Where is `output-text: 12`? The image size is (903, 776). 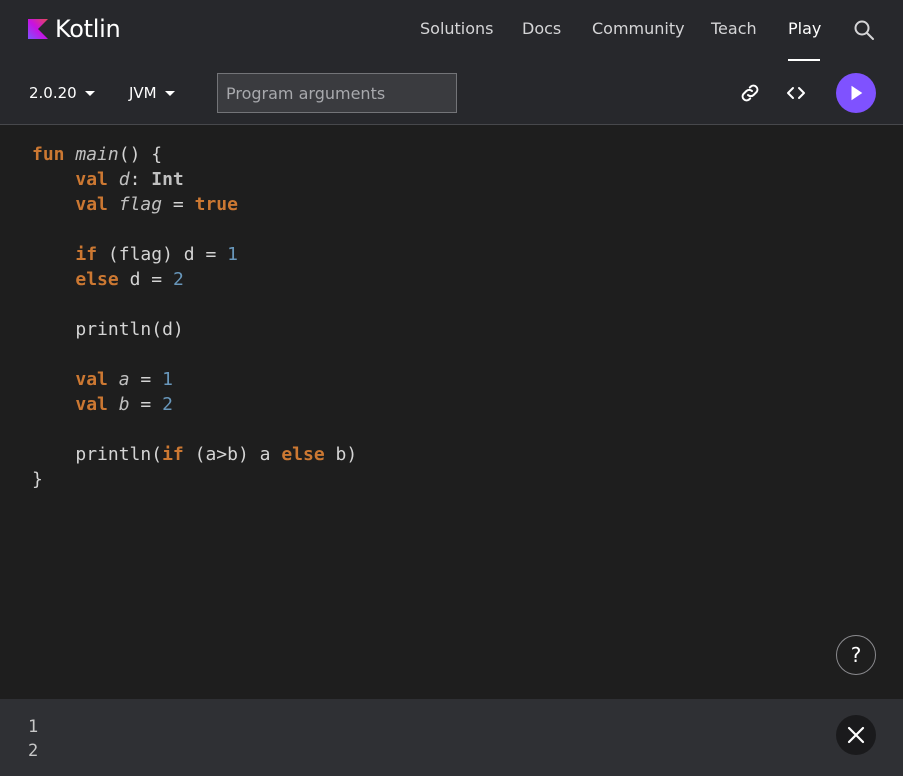
output-text: 12 is located at coordinates (33, 739).